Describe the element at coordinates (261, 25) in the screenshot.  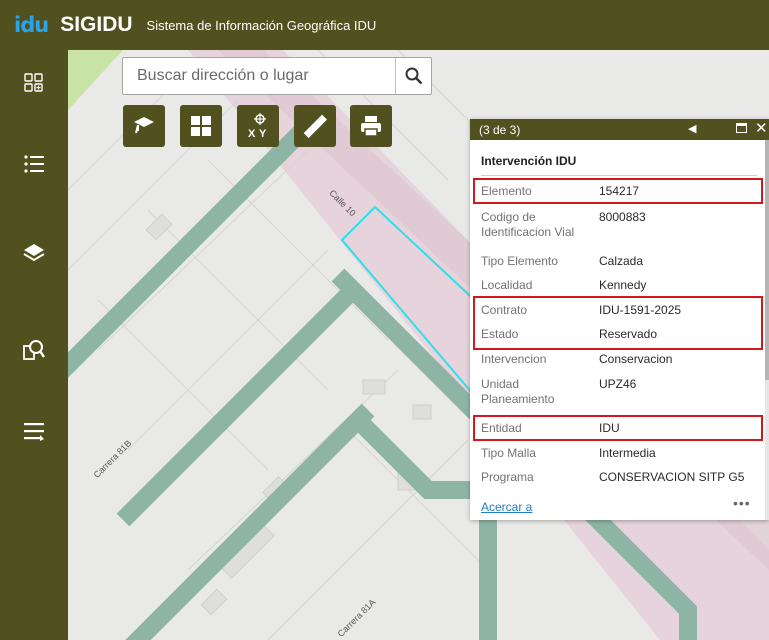
I see `app-subtitle: Sistema de Información Geográfica IDU` at that location.